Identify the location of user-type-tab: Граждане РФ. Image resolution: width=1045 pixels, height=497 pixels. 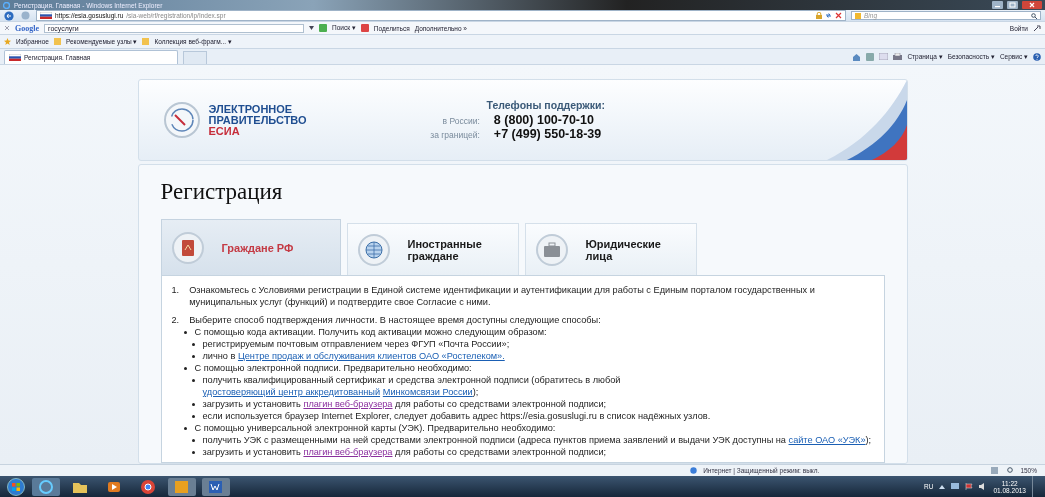
(250, 247).